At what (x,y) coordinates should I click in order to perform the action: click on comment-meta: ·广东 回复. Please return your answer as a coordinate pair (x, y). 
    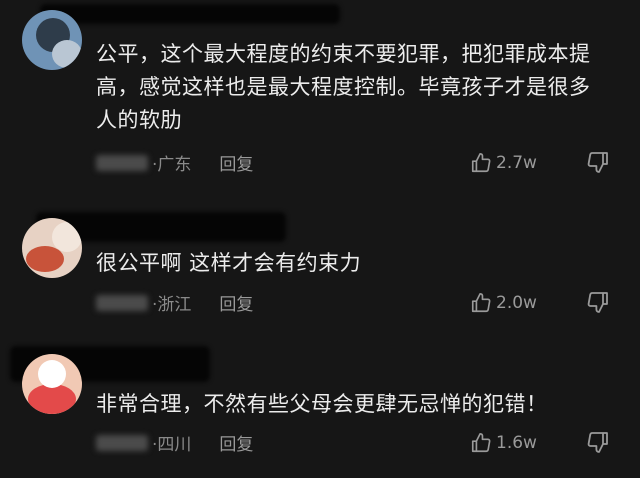
    Looking at the image, I should click on (174, 163).